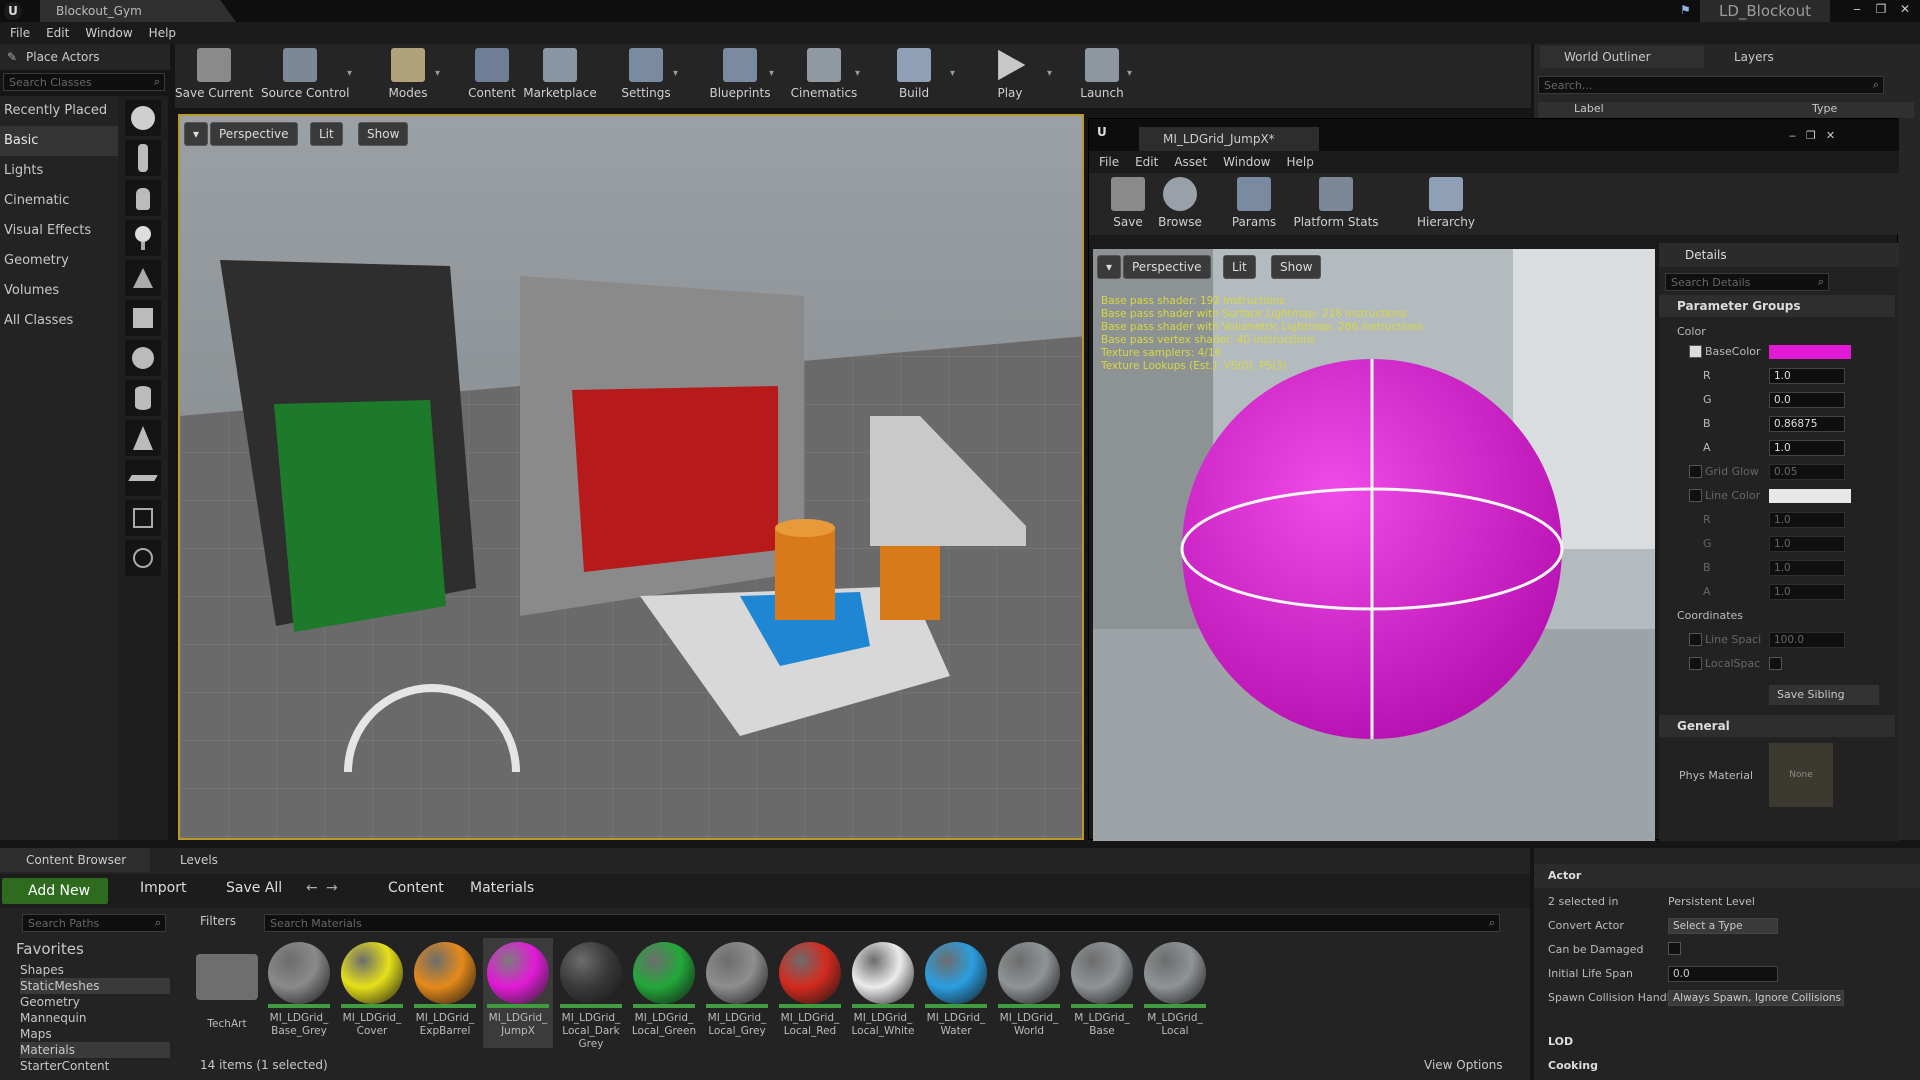  What do you see at coordinates (254, 134) in the screenshot?
I see `perspective-button: Perspective` at bounding box center [254, 134].